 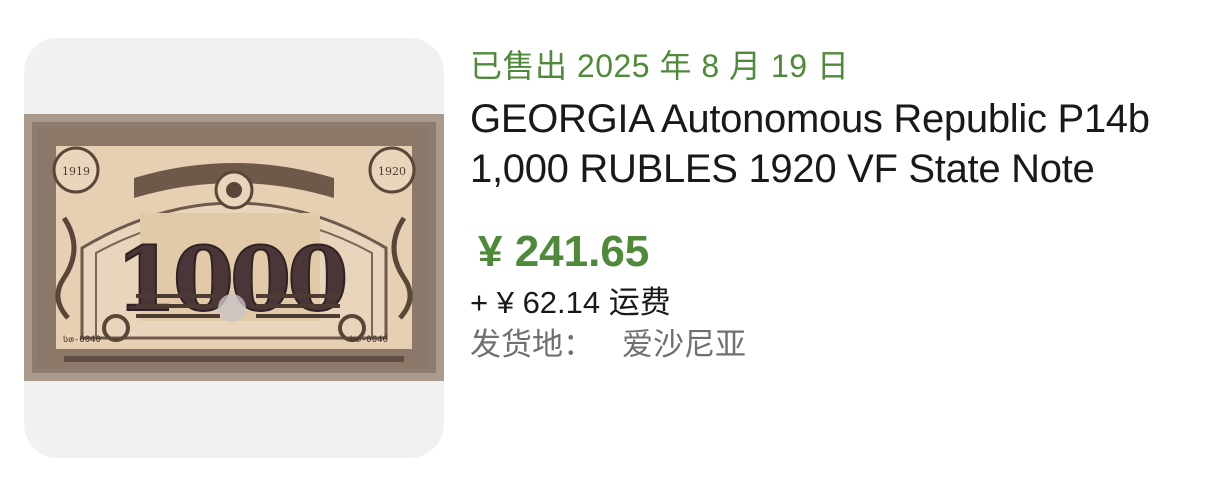 I want to click on ships-from-label: 发货地：, so click(x=532, y=344).